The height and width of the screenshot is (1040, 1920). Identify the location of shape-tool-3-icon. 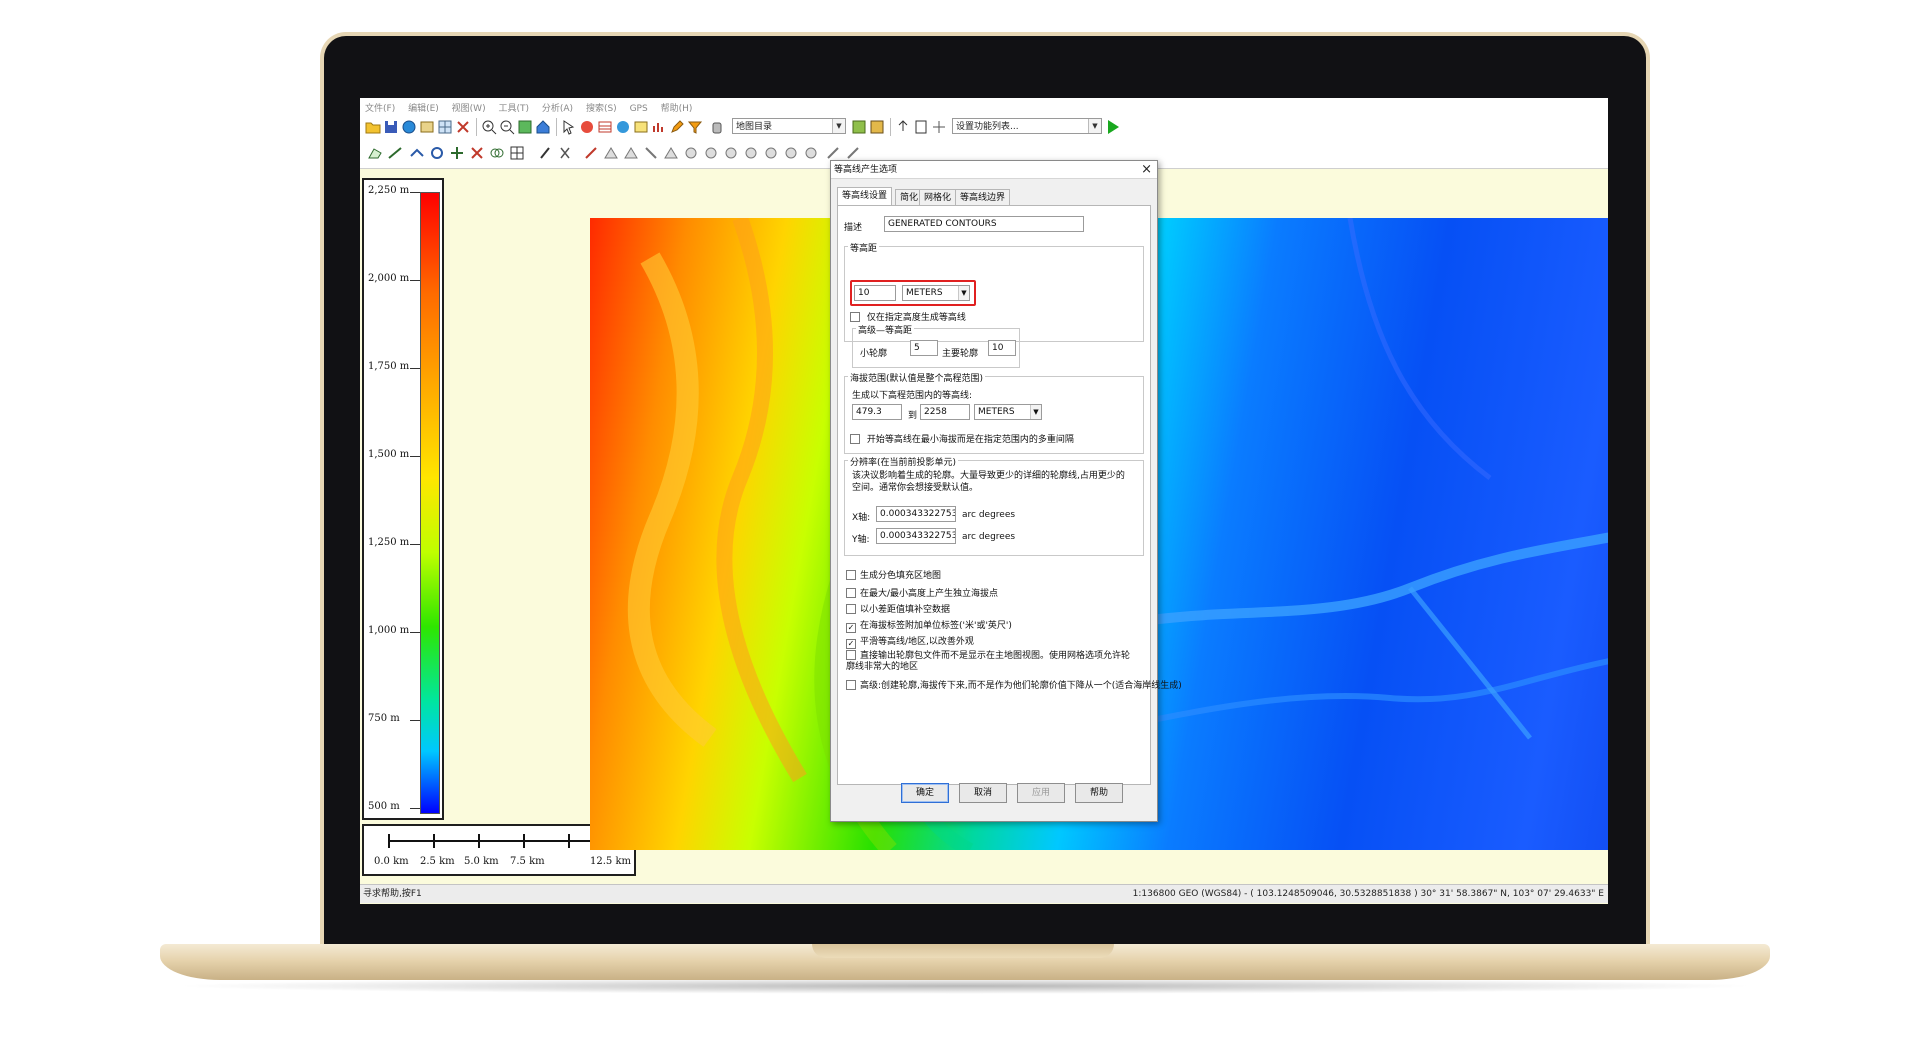
(651, 153).